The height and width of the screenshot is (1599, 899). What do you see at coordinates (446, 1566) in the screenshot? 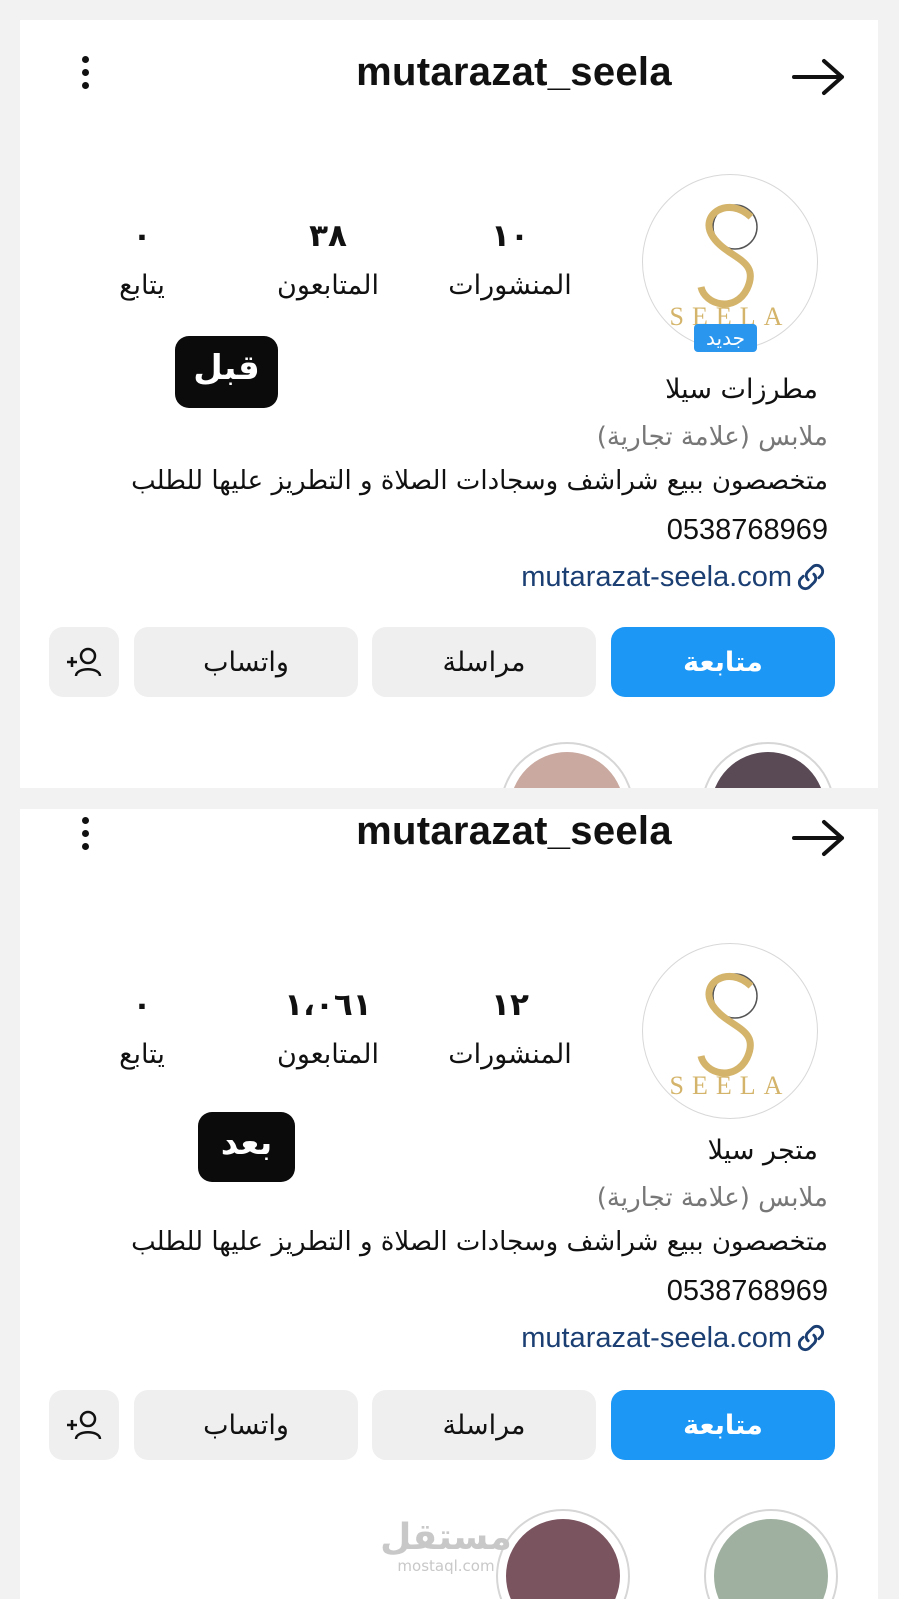
I see `watermark-url: mostaql.com` at bounding box center [446, 1566].